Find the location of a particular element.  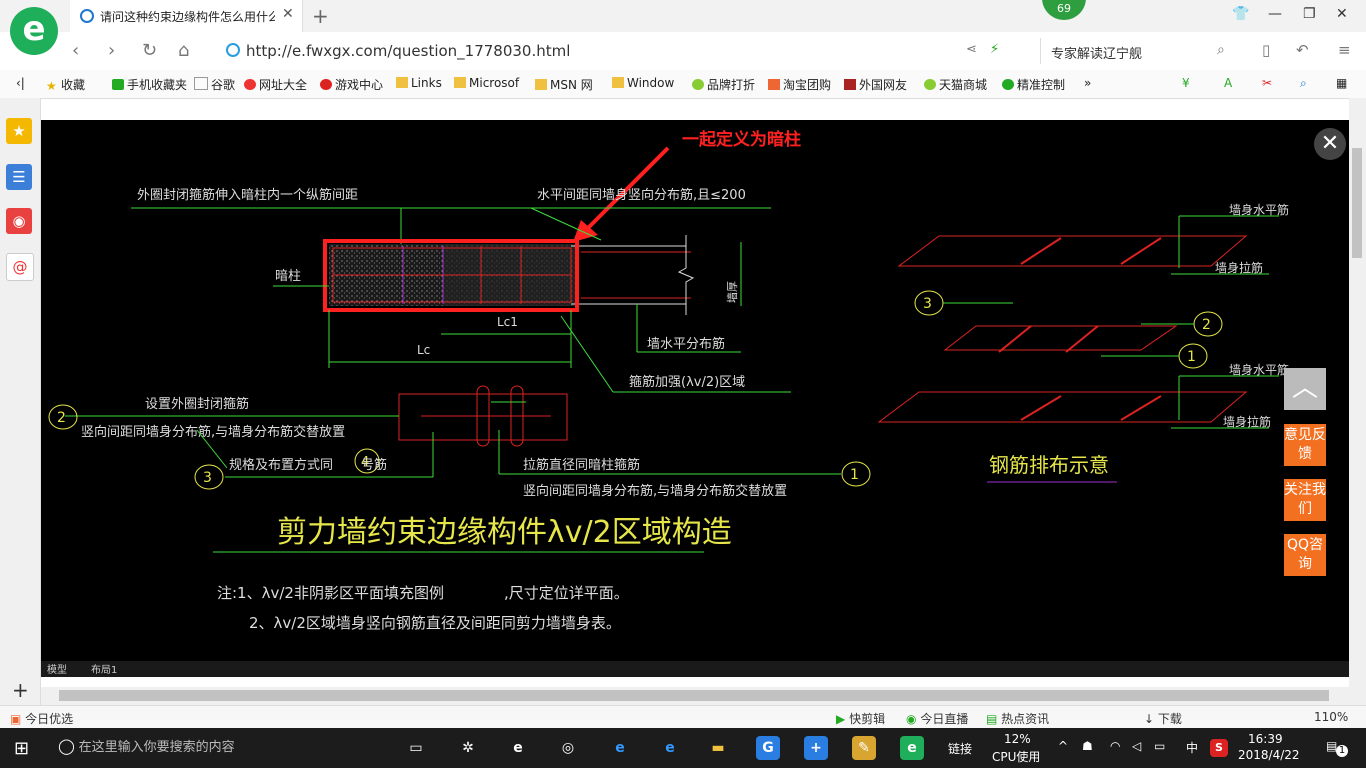

restore-icon: ❐ is located at coordinates (1309, 14).